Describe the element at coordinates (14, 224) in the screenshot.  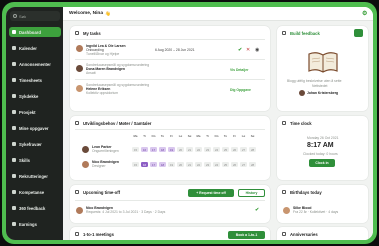
I see `wallet-icon` at that location.